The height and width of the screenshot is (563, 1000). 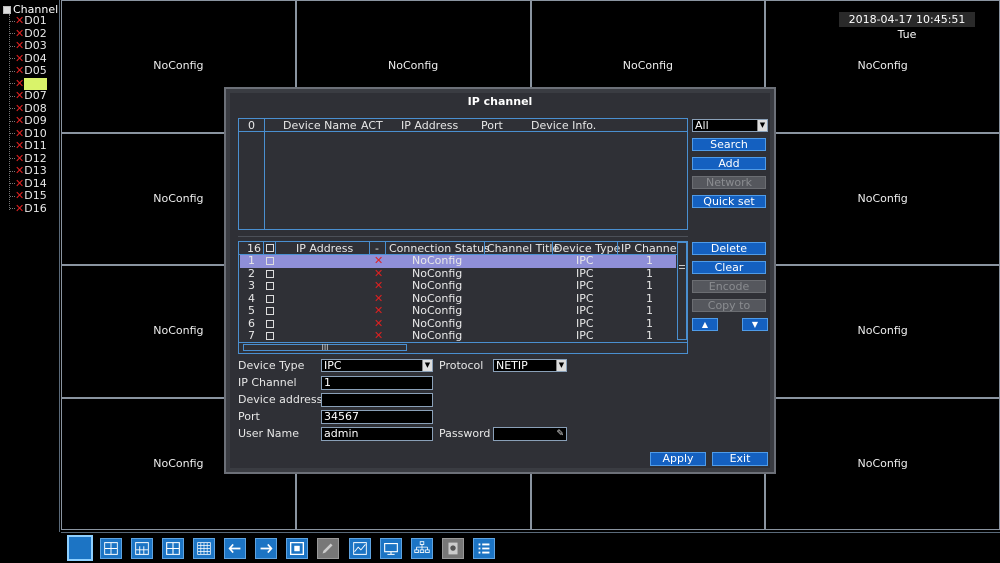 I want to click on network-button, so click(x=422, y=548).